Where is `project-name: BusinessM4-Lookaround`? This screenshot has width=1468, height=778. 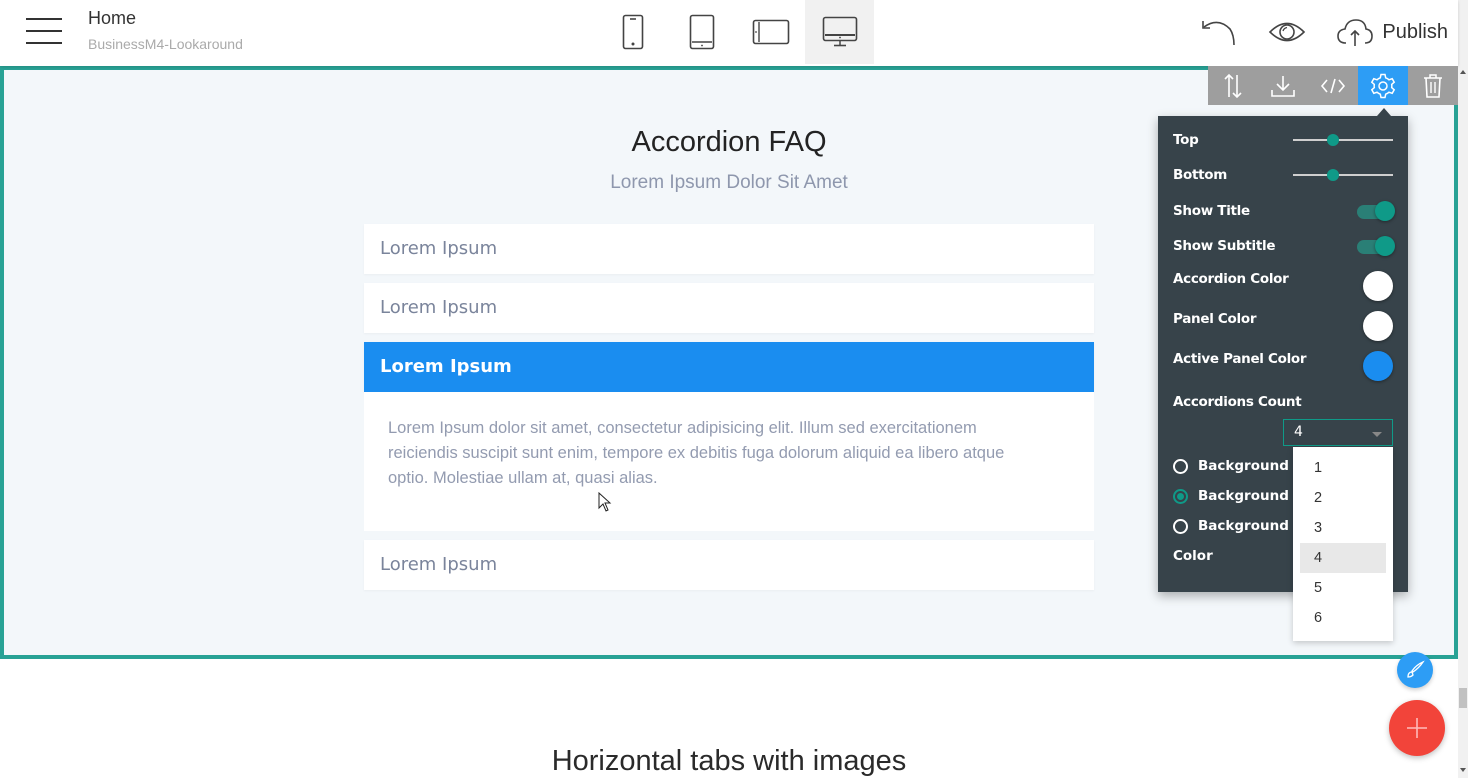 project-name: BusinessM4-Lookaround is located at coordinates (165, 44).